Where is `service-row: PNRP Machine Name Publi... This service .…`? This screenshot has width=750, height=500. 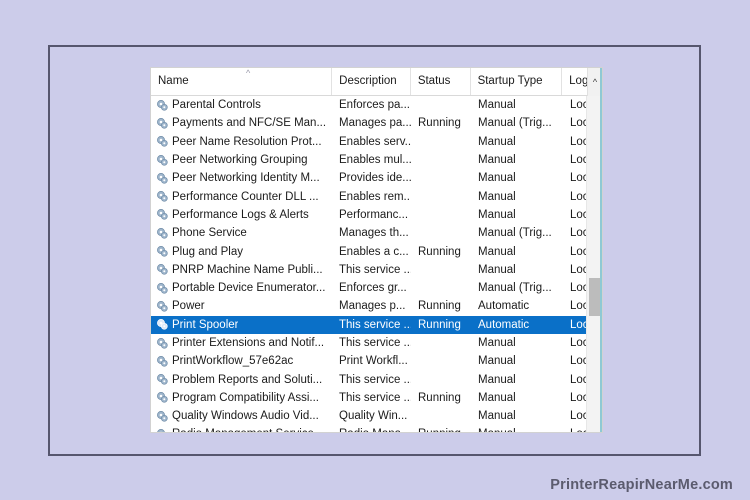 service-row: PNRP Machine Name Publi... This service .… is located at coordinates (369, 270).